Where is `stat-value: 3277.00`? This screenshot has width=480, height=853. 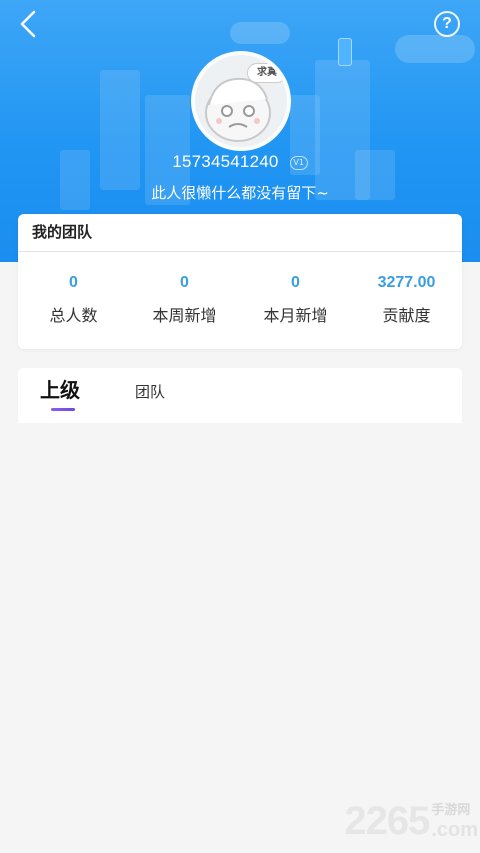
stat-value: 3277.00 is located at coordinates (406, 282).